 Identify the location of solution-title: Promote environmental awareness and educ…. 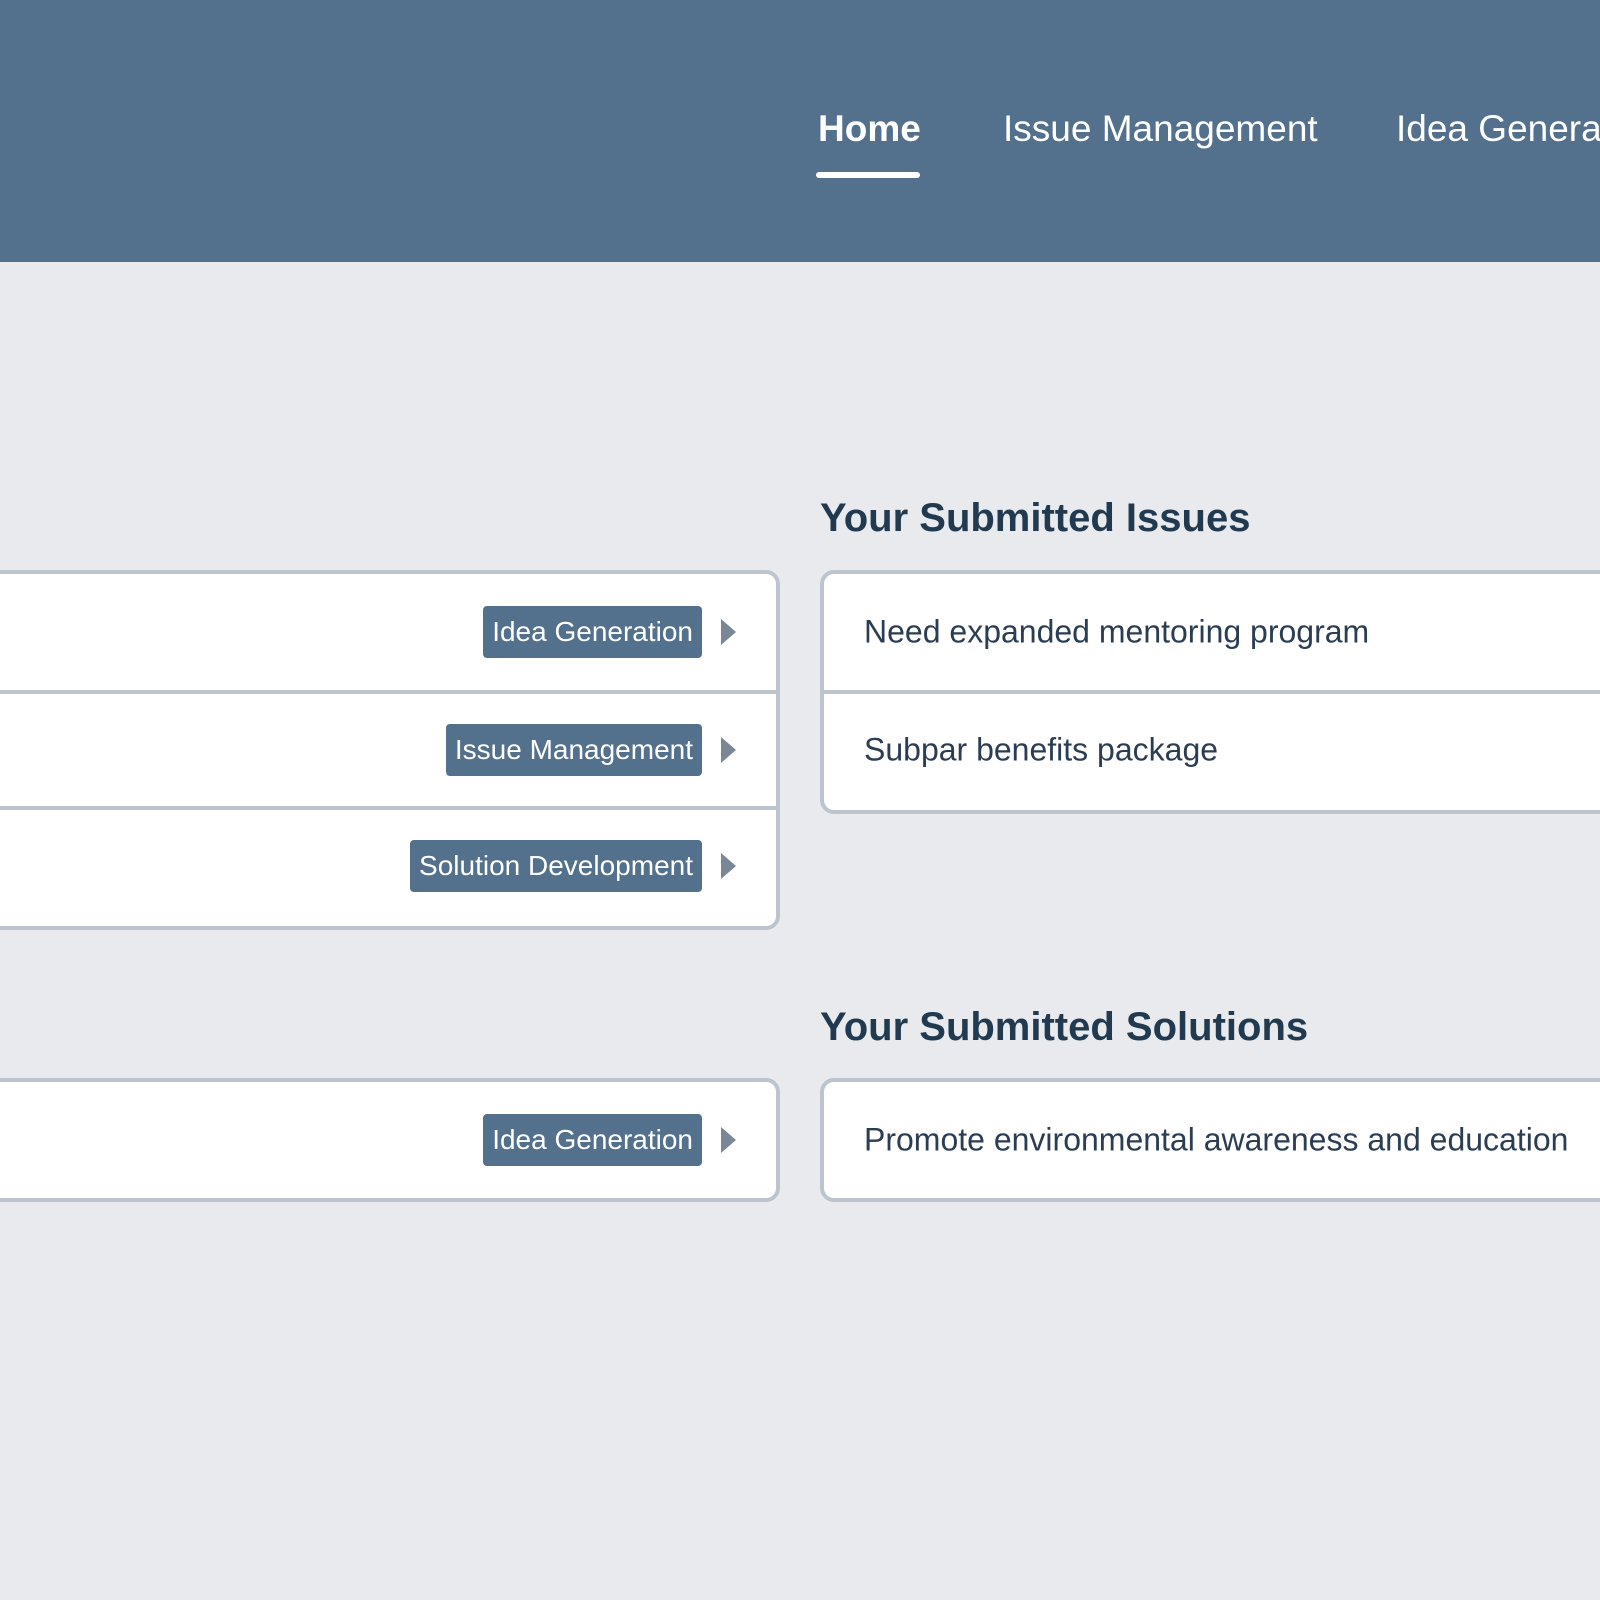
(1216, 1139).